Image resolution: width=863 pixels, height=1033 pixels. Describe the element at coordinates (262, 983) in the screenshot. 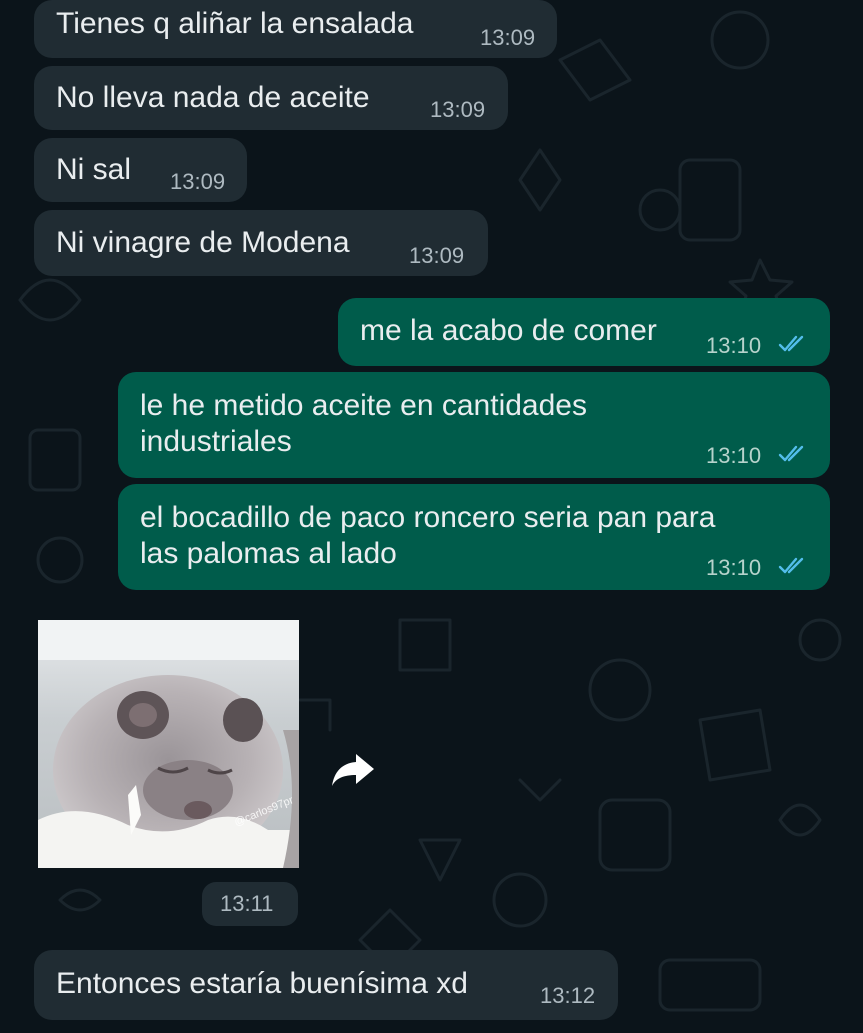

I see `message-text: Entonces estaría buenísima xd` at that location.